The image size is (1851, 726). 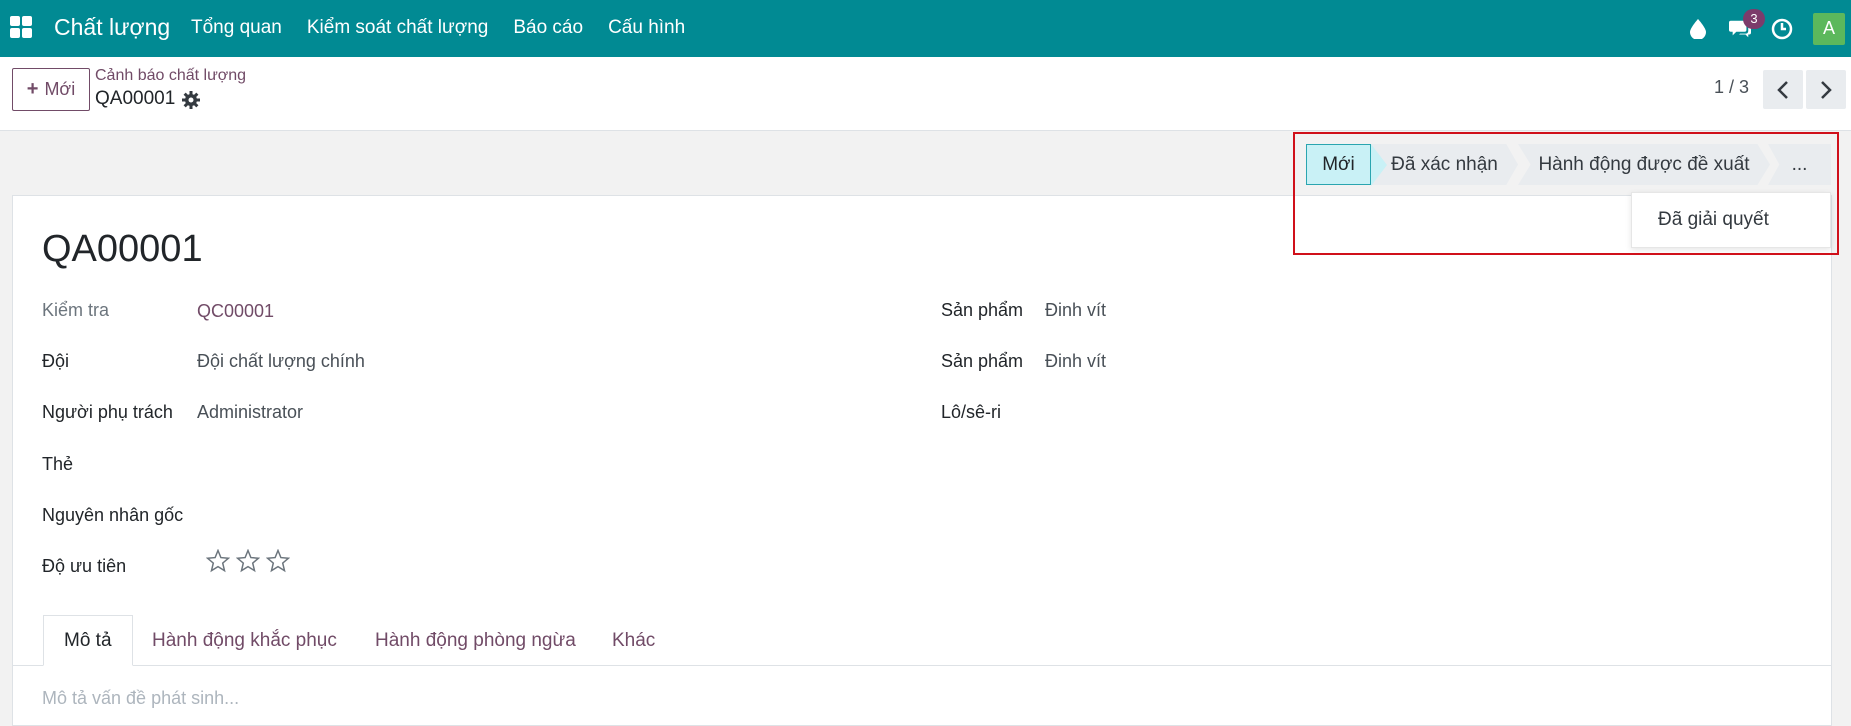 I want to click on priority-stars, so click(x=248, y=561).